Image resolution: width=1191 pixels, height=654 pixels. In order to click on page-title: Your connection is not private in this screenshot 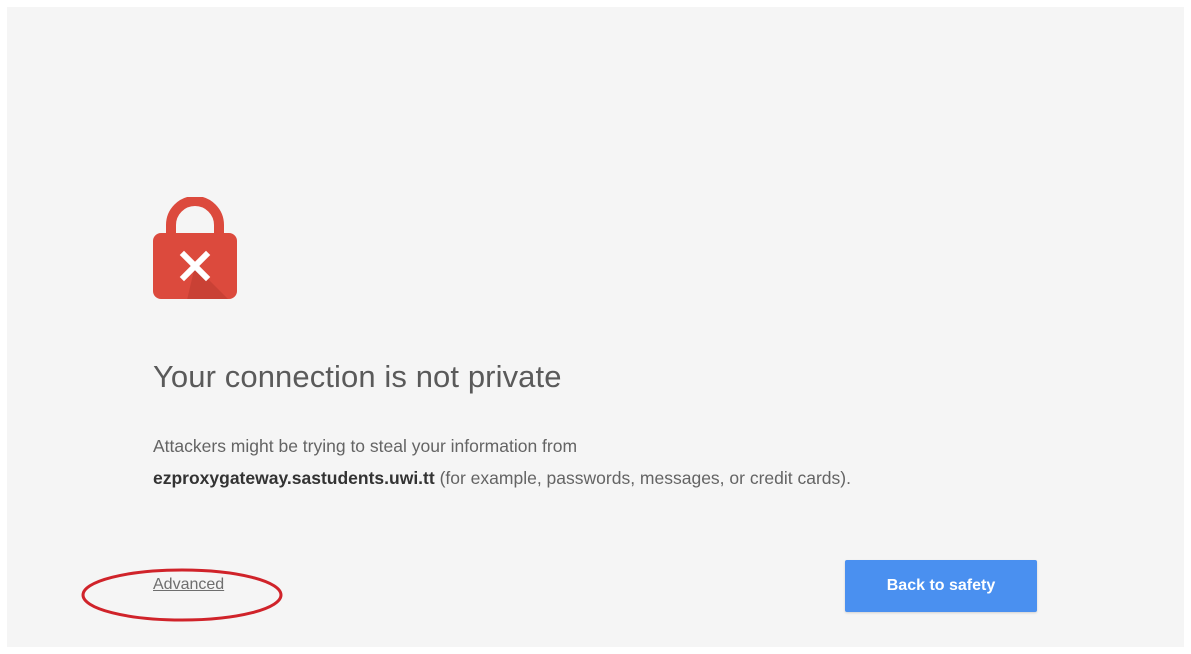, I will do `click(357, 376)`.